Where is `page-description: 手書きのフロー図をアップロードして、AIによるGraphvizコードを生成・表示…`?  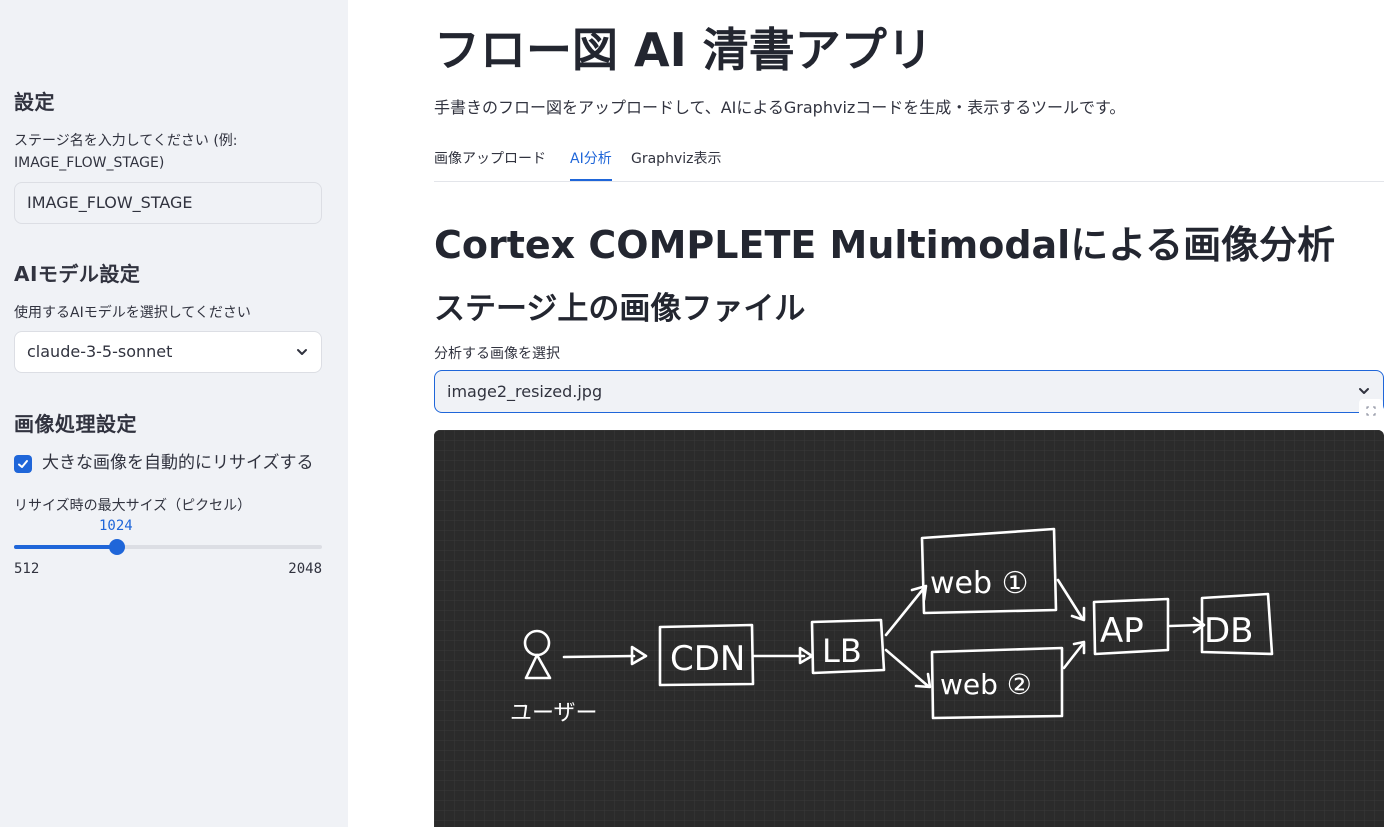 page-description: 手書きのフロー図をアップロードして、AIによるGraphvizコードを生成・表示… is located at coordinates (780, 107).